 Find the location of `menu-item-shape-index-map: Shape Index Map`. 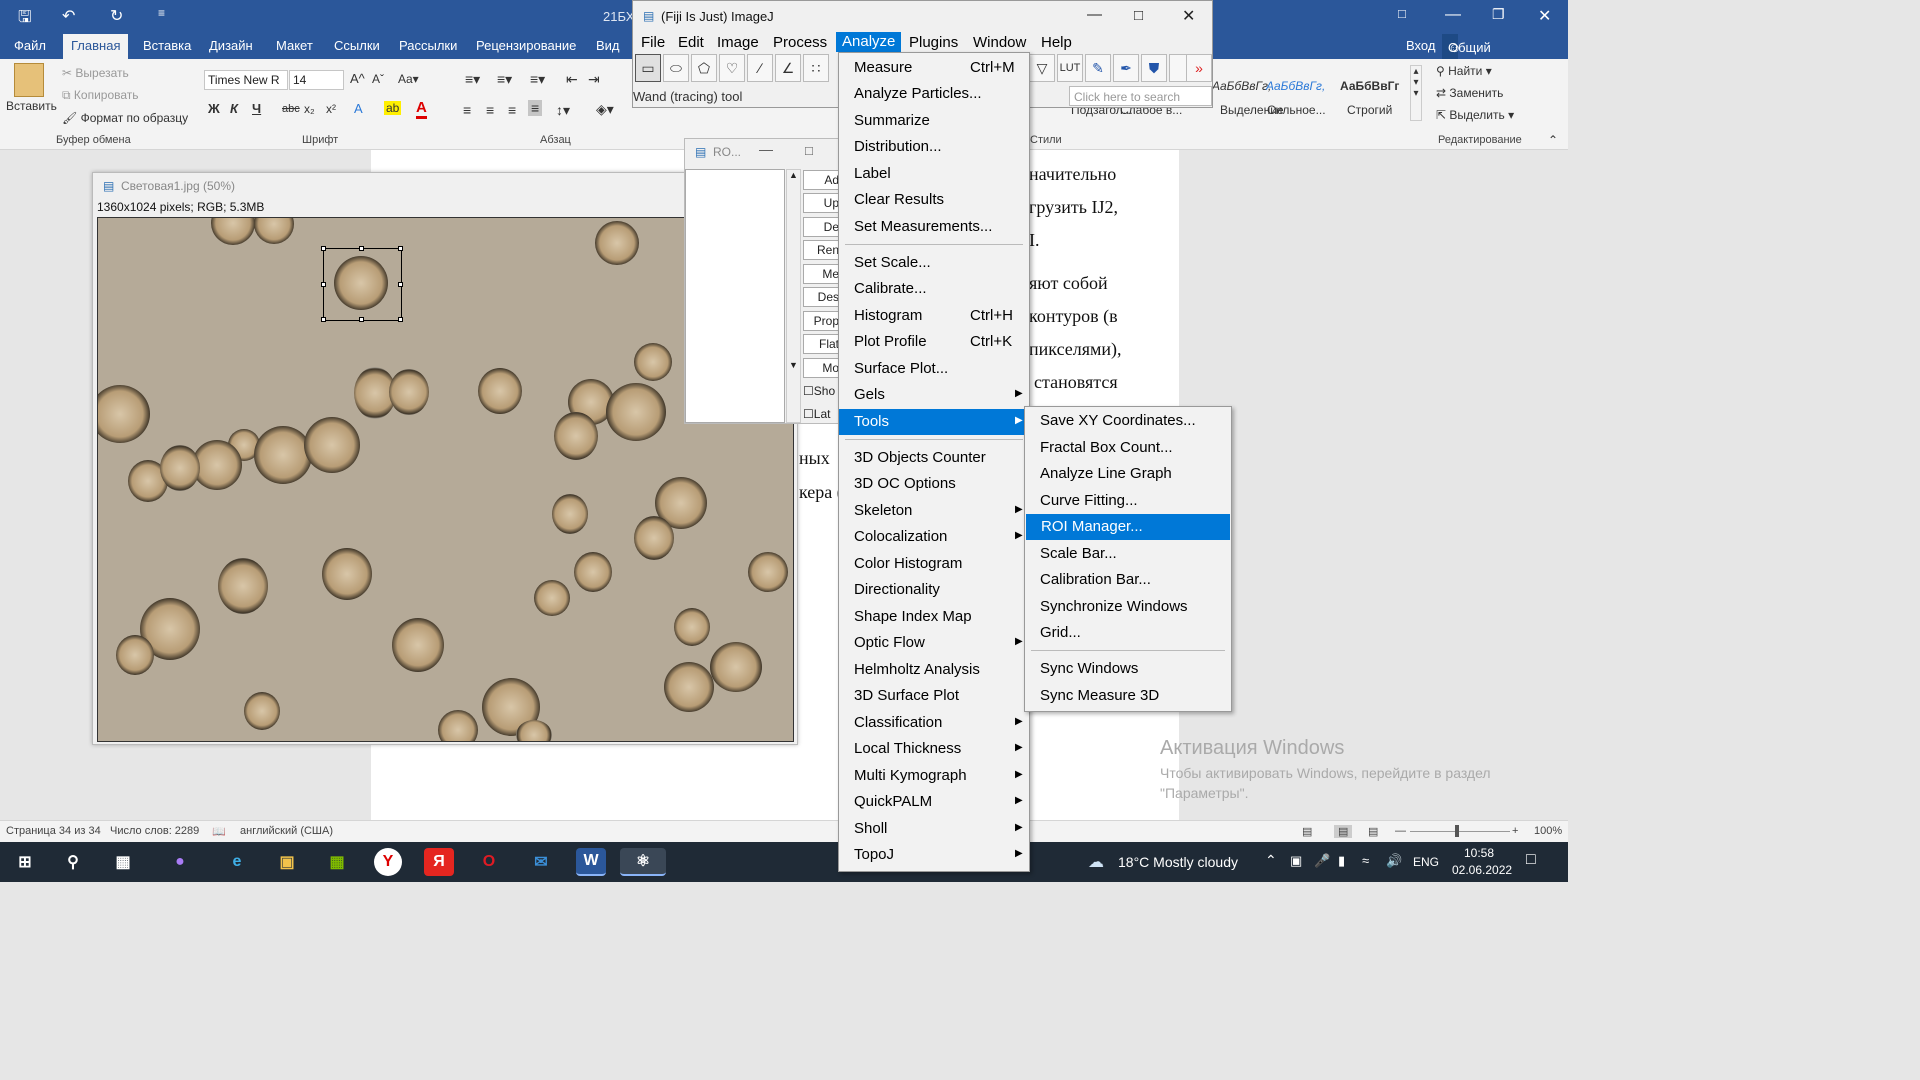

menu-item-shape-index-map: Shape Index Map is located at coordinates (934, 617).